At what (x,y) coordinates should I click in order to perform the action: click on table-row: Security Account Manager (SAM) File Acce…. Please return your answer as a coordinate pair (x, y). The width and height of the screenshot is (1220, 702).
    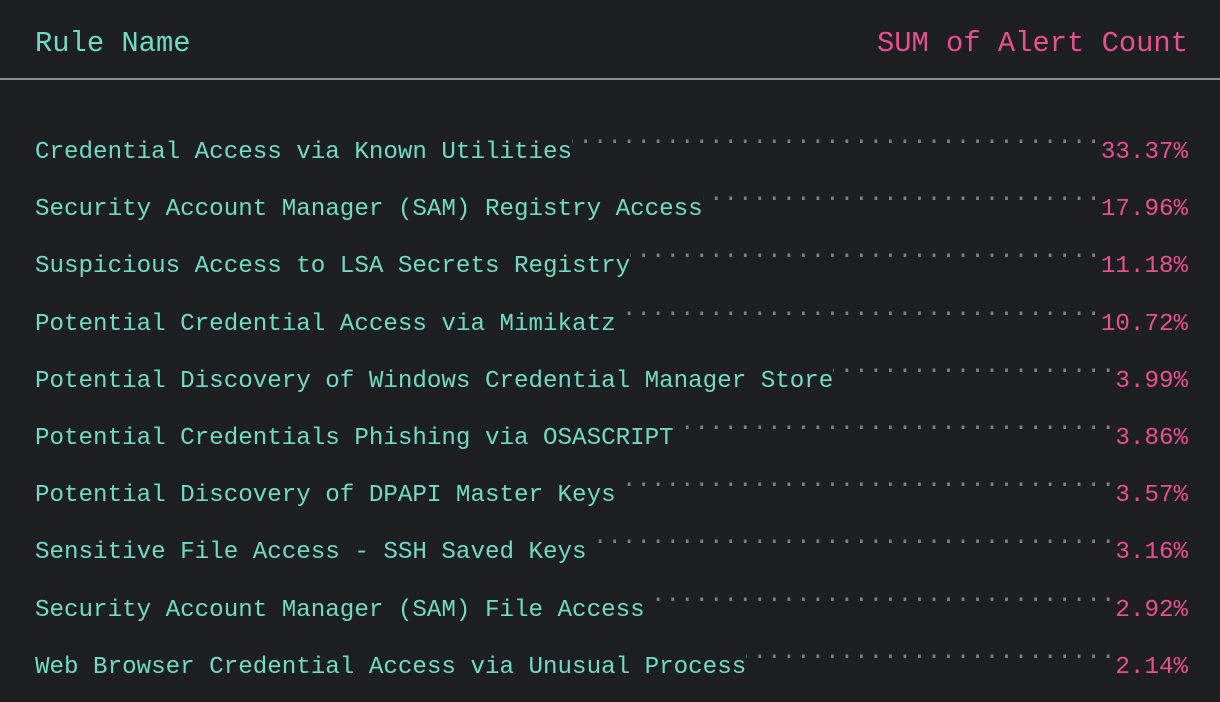
    Looking at the image, I should click on (611, 604).